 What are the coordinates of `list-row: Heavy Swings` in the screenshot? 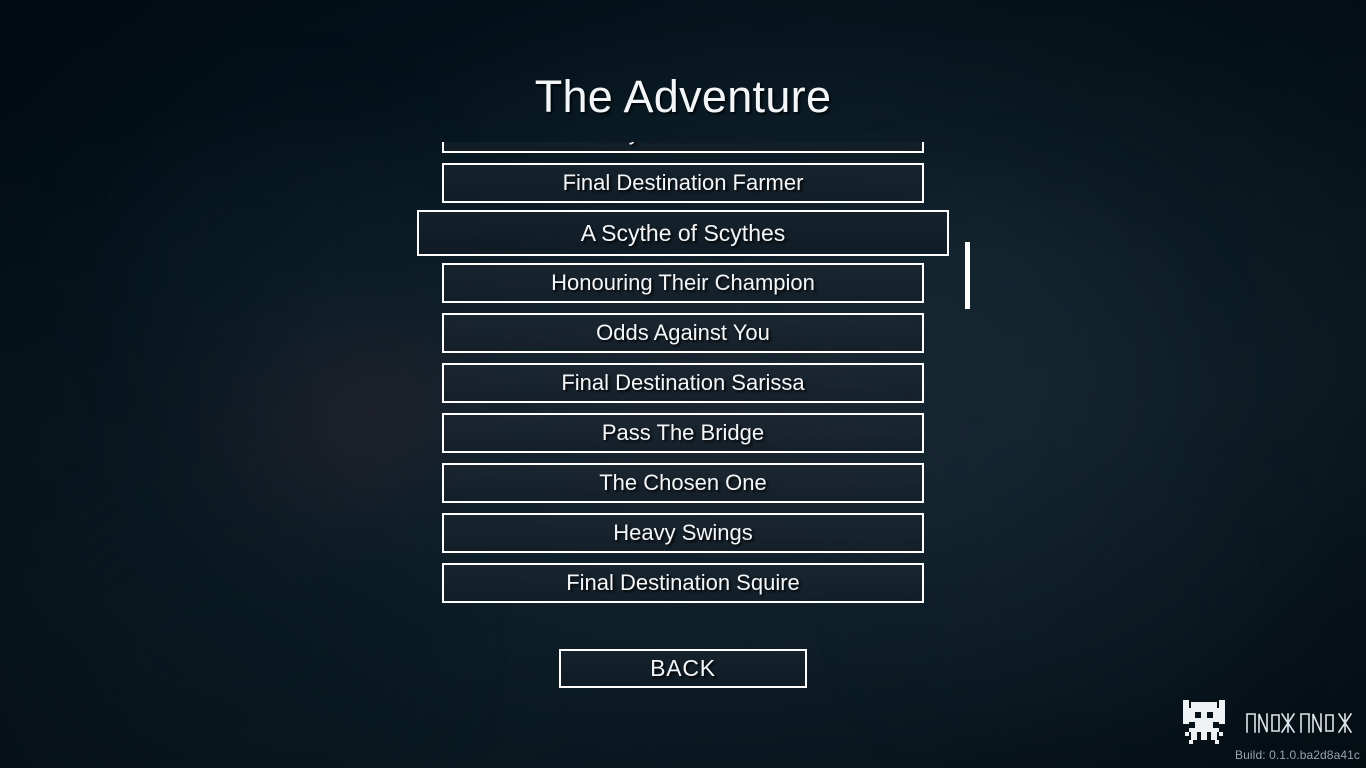 It's located at (683, 533).